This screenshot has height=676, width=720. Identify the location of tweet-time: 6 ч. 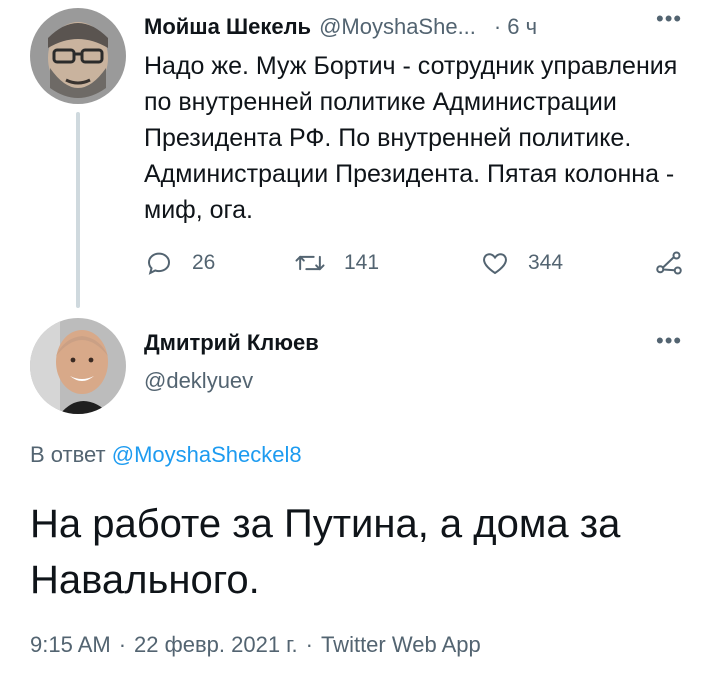
(522, 27).